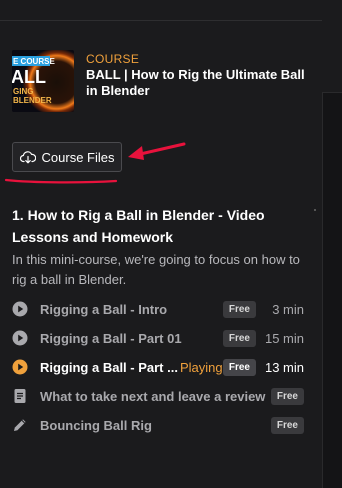  Describe the element at coordinates (153, 396) in the screenshot. I see `lesson-title: What to take next and leave a review` at that location.